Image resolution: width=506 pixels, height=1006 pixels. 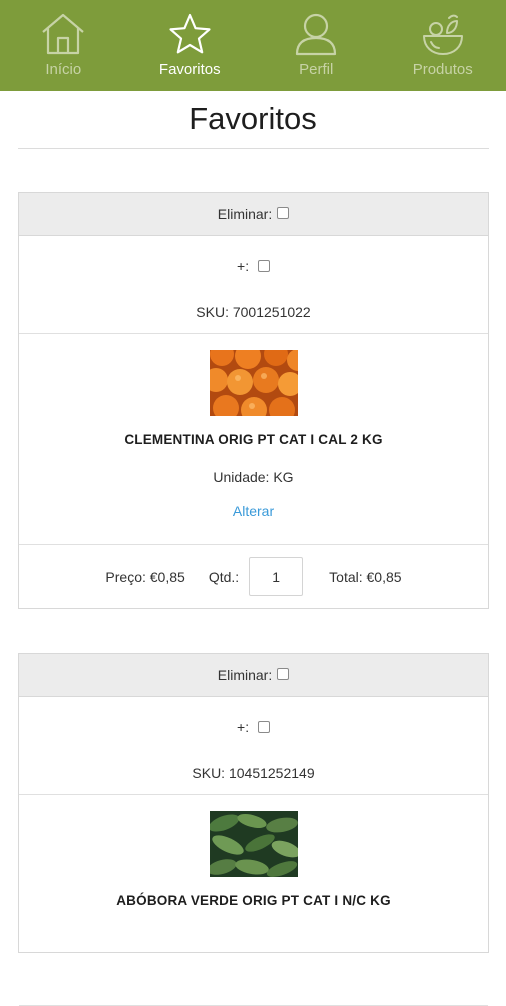 What do you see at coordinates (253, 148) in the screenshot?
I see `title-divider` at bounding box center [253, 148].